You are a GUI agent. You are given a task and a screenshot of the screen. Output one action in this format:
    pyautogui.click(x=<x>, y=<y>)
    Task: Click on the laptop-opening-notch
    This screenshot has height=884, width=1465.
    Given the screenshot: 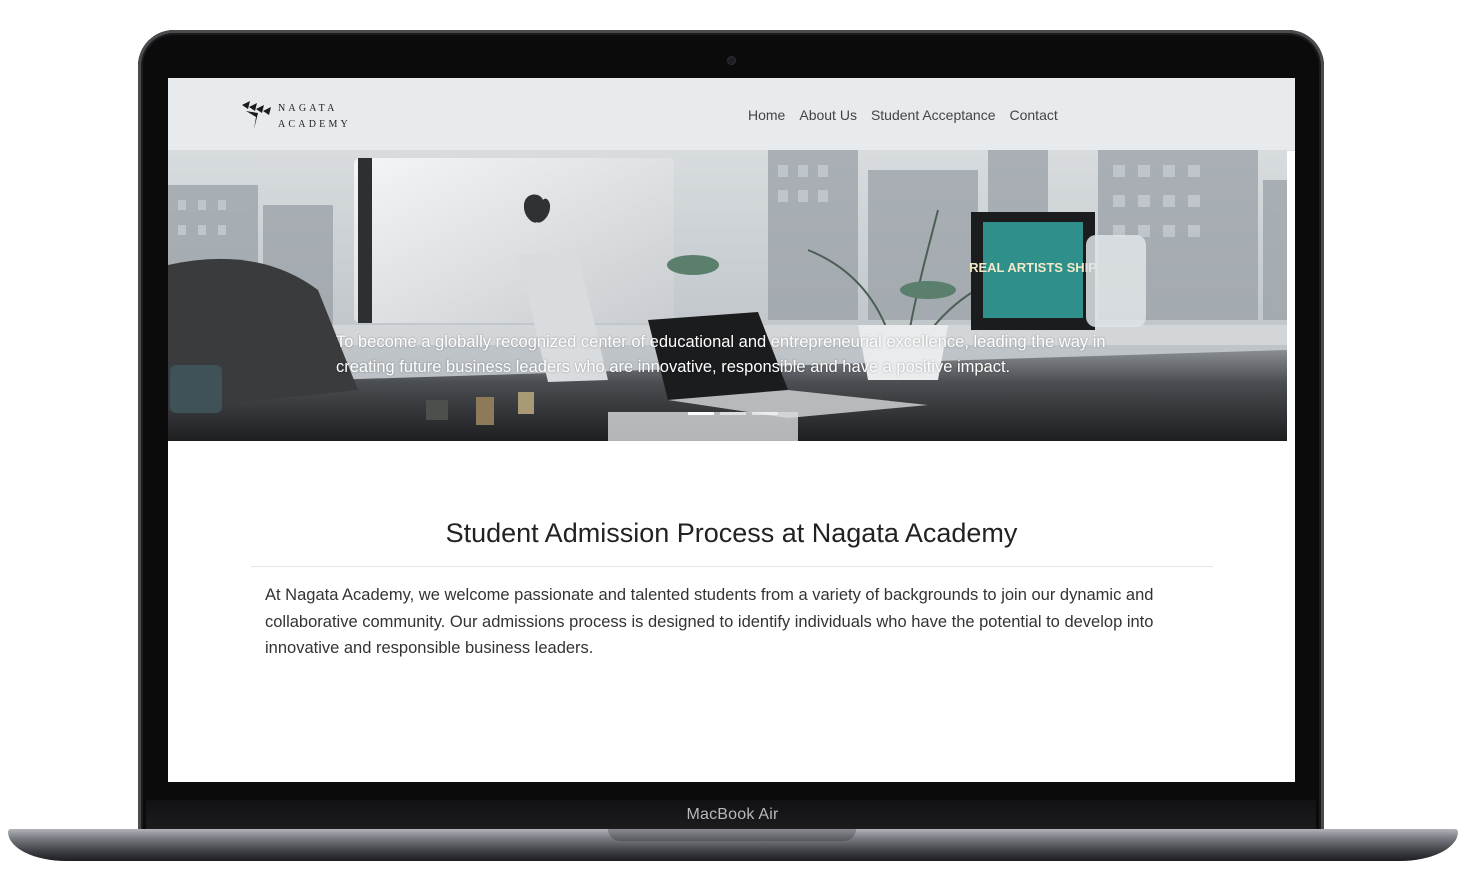 What is the action you would take?
    pyautogui.click(x=732, y=835)
    